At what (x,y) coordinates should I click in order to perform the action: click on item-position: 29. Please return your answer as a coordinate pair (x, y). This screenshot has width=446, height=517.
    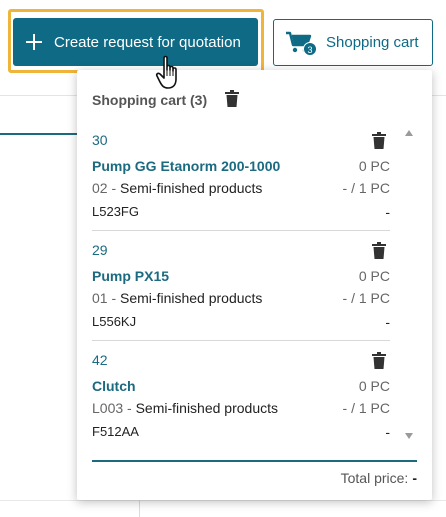
    Looking at the image, I should click on (100, 250).